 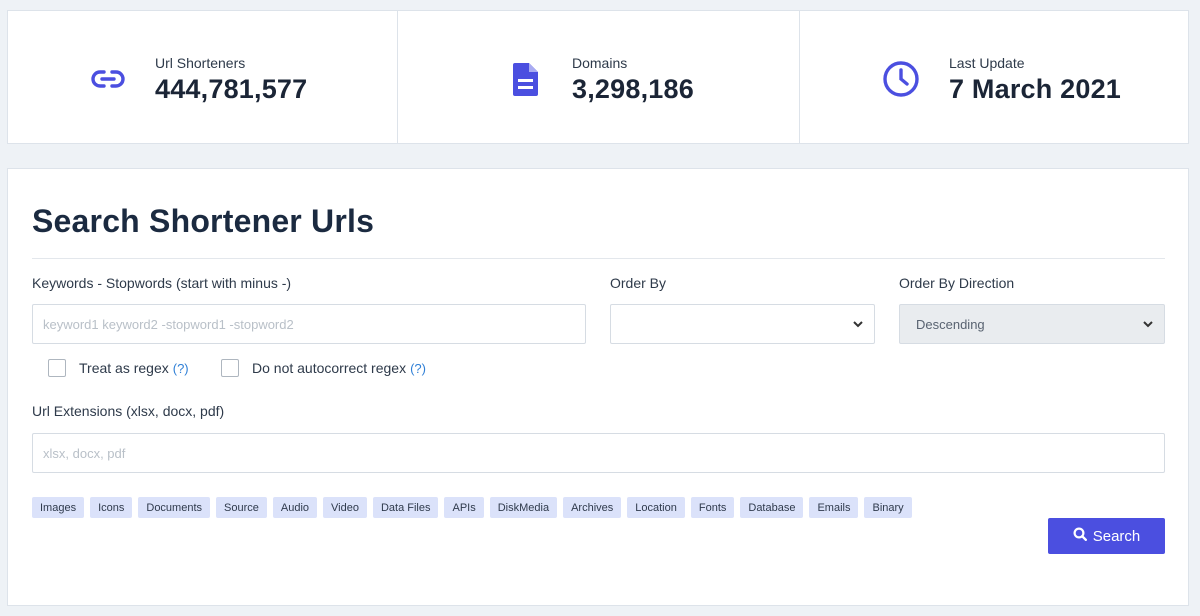 What do you see at coordinates (231, 89) in the screenshot?
I see `stat-value: 444,781,577` at bounding box center [231, 89].